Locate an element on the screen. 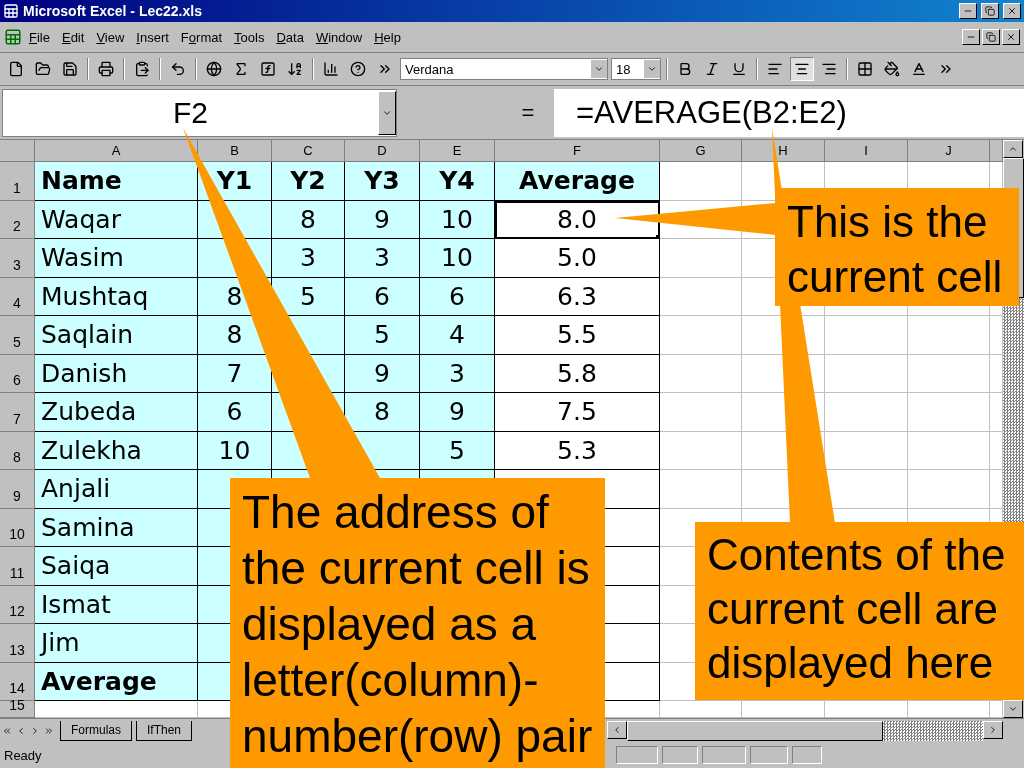  callout-tooltip: This is the current cell is located at coordinates (897, 247).